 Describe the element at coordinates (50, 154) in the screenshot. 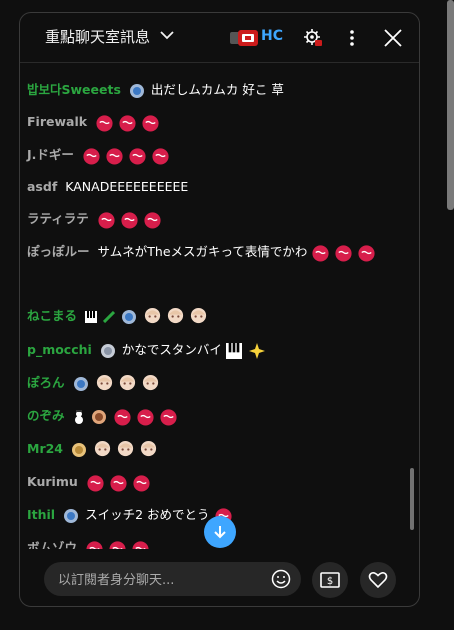

I see `author-name: J.ドギー` at that location.